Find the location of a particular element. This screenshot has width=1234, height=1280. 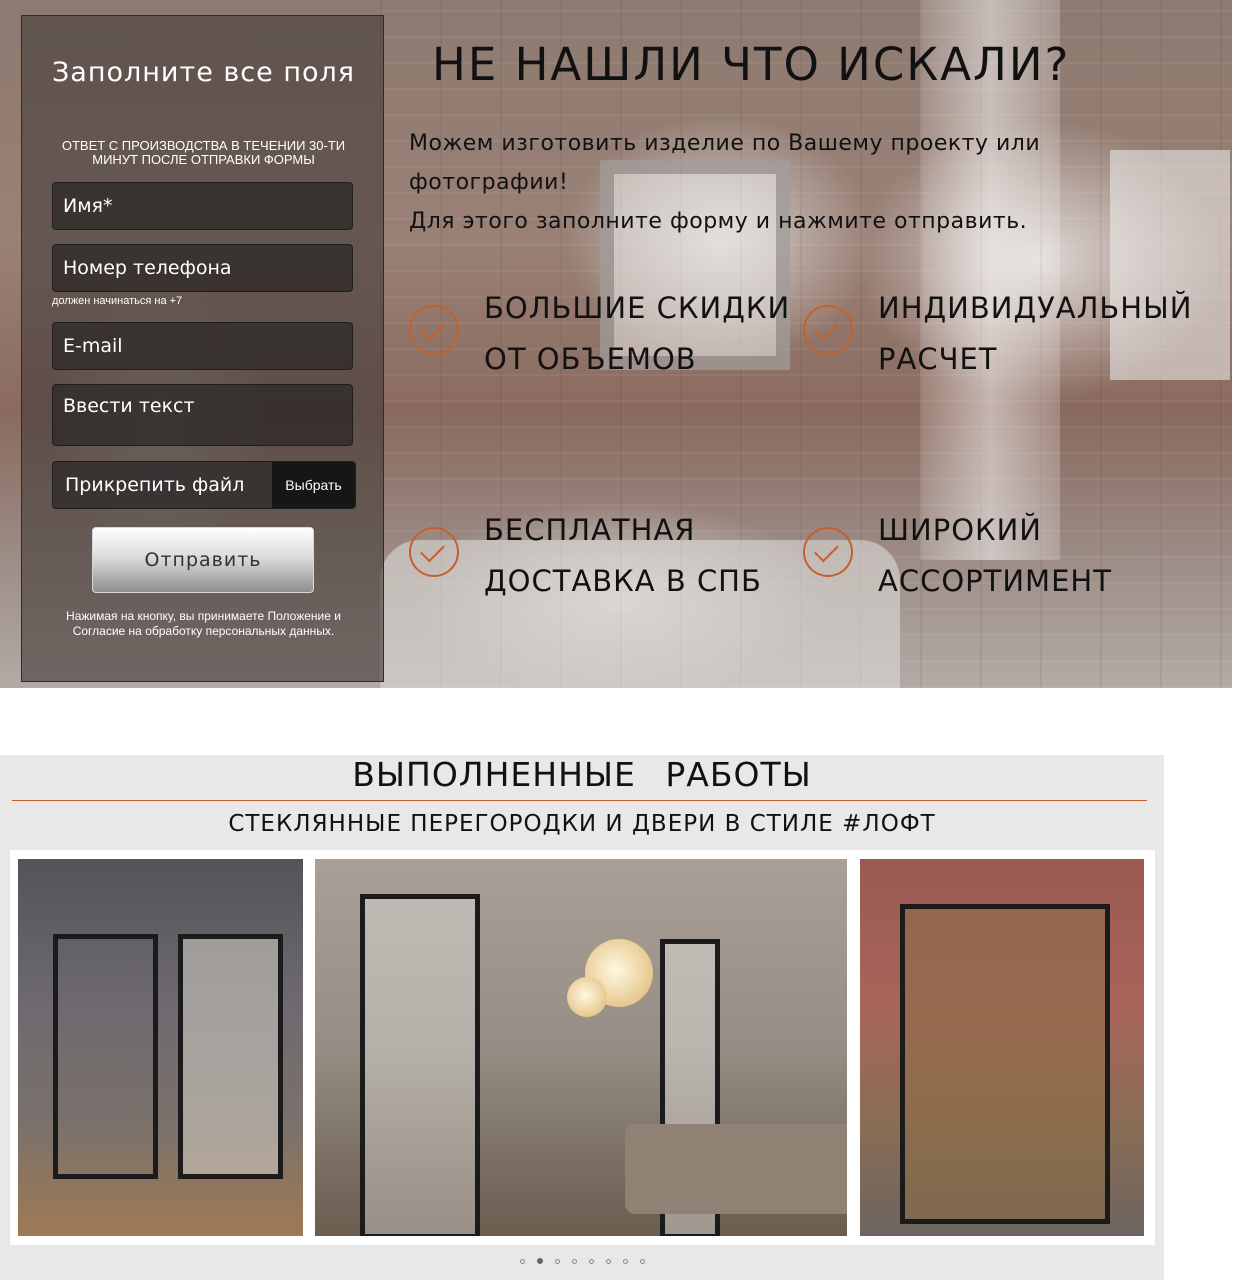

message-field is located at coordinates (202, 415).